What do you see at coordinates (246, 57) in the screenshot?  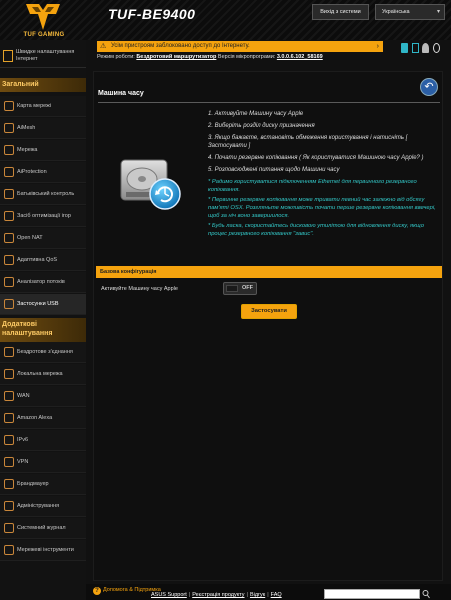 I see `firmware-version-label: Версія мікропрограми:` at bounding box center [246, 57].